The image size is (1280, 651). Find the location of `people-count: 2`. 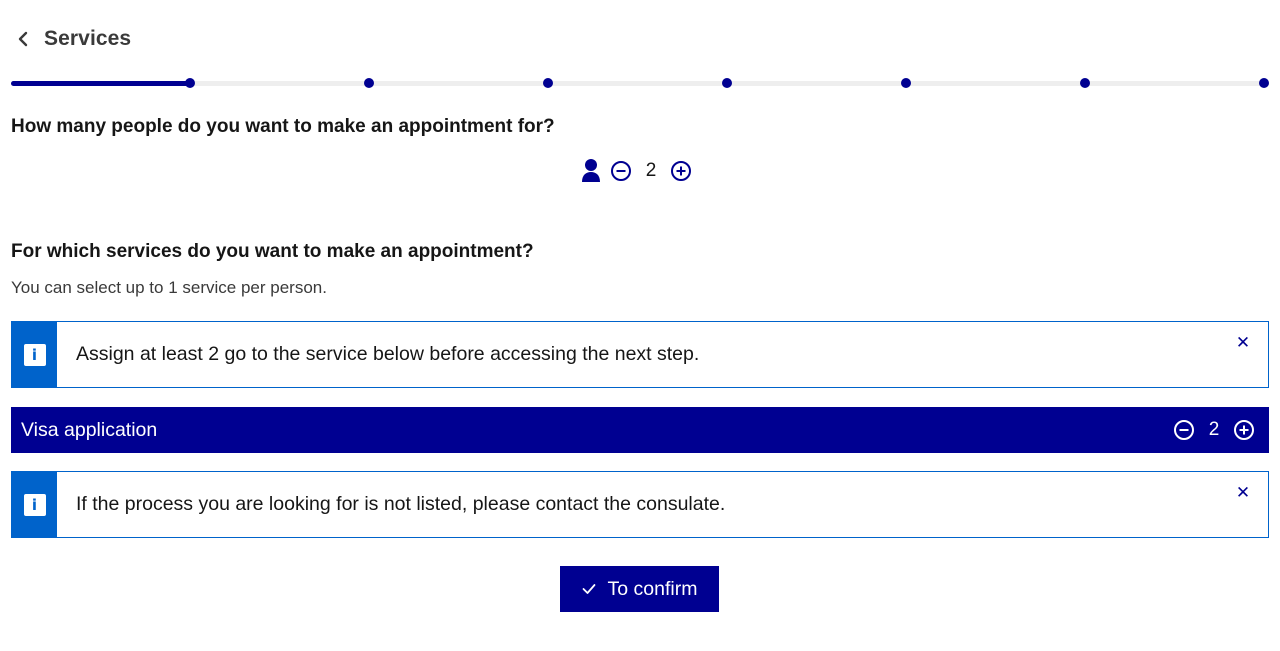

people-count: 2 is located at coordinates (651, 170).